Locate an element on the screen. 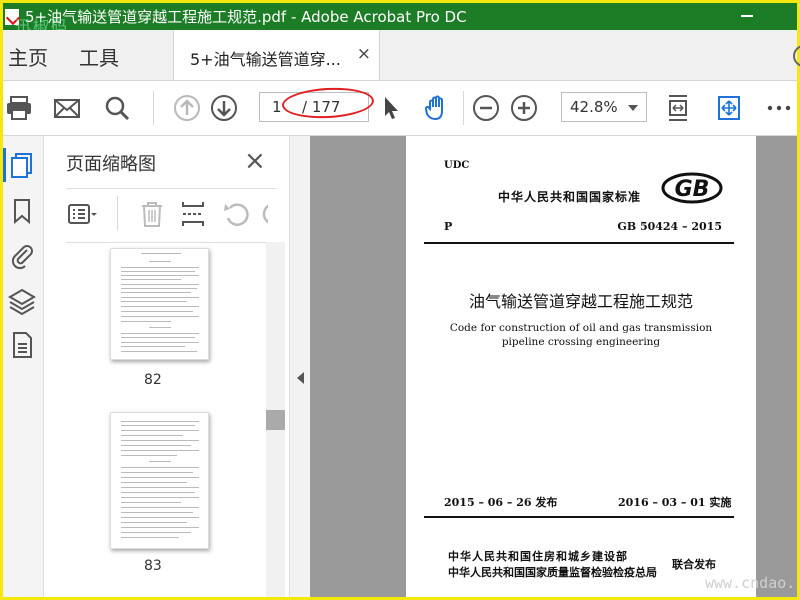 The width and height of the screenshot is (800, 600). add-tab-icon is located at coordinates (796, 56).